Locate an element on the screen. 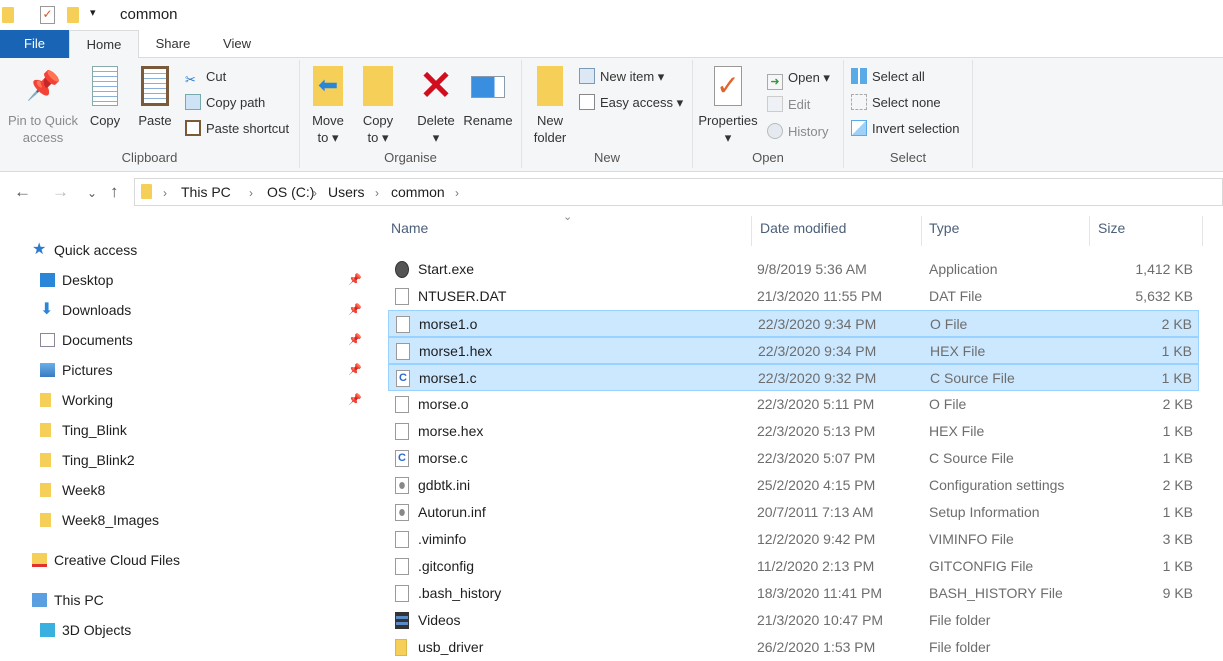 The image size is (1223, 661). customize-toolbar-icon: ▾ is located at coordinates (93, 12).